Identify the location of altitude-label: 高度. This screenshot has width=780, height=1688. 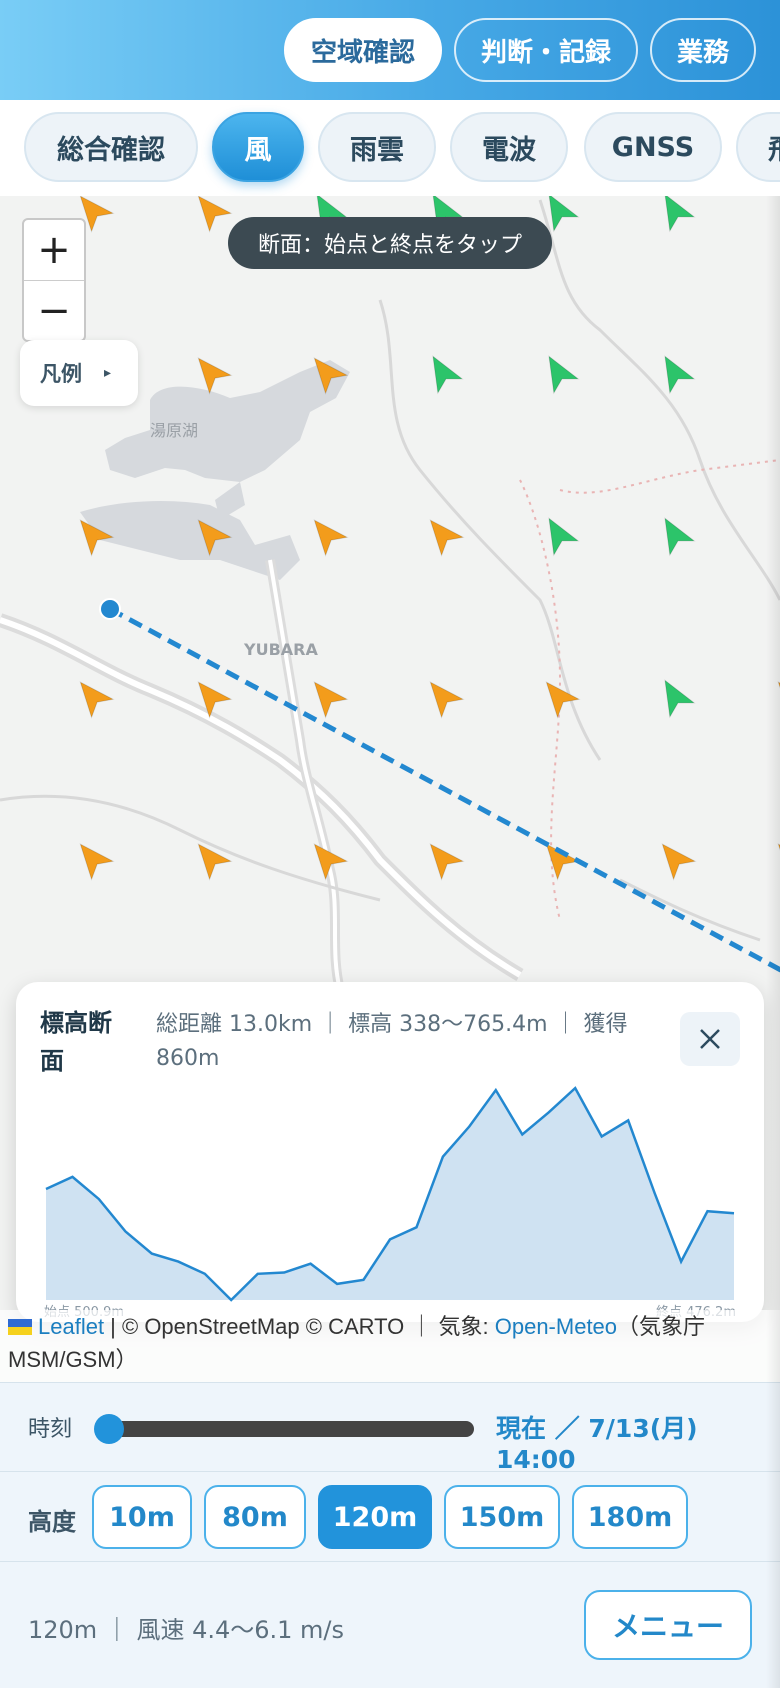
(52, 1522).